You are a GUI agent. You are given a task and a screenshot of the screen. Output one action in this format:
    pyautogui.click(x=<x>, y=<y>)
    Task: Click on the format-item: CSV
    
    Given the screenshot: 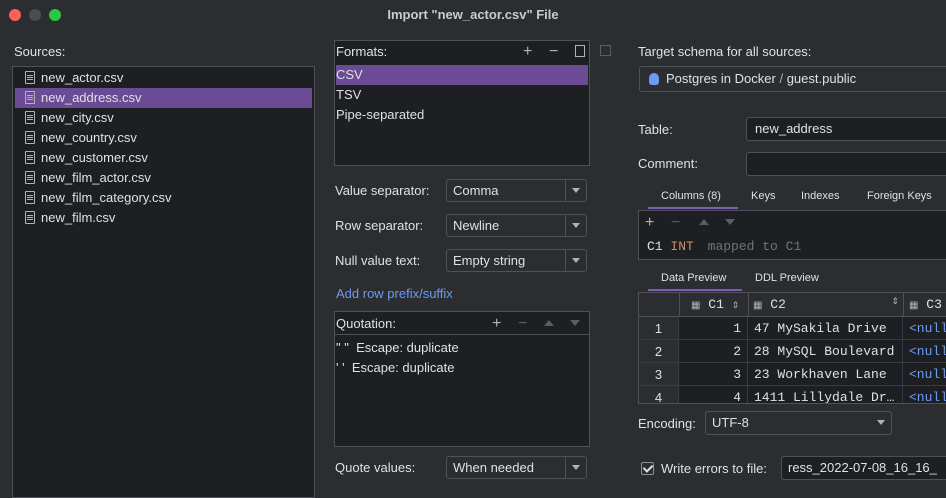 What is the action you would take?
    pyautogui.click(x=462, y=75)
    